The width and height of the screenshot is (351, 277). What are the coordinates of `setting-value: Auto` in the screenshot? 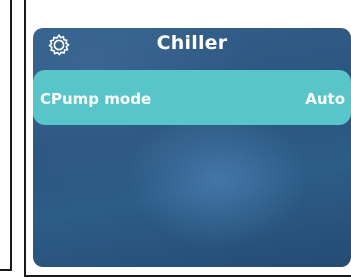 It's located at (325, 99).